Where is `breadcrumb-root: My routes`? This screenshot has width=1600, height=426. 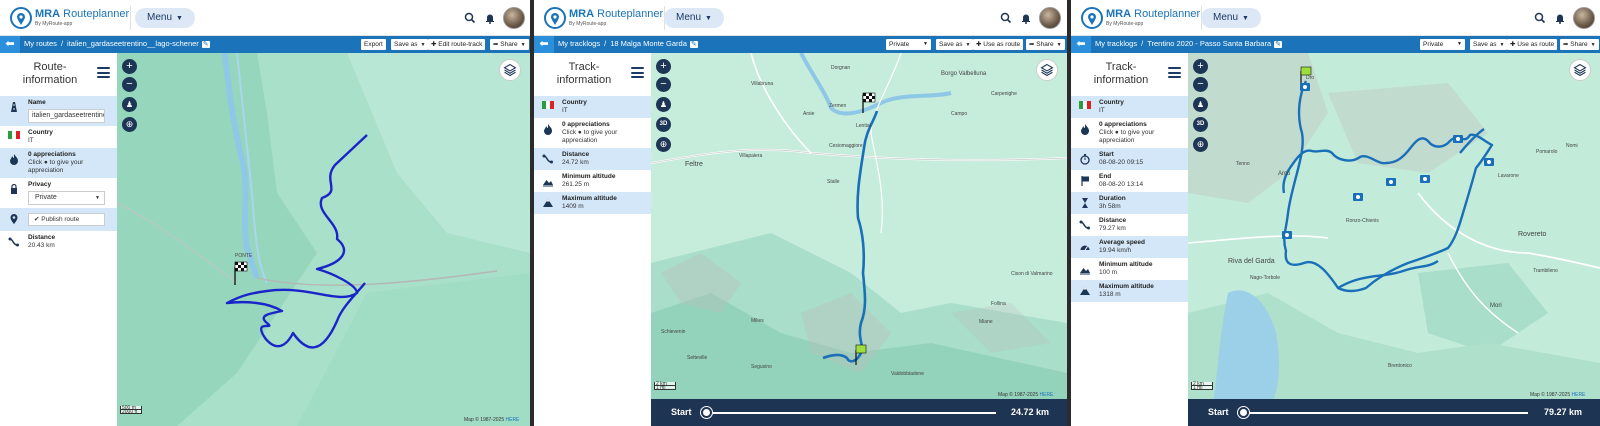
breadcrumb-root: My routes is located at coordinates (40, 43).